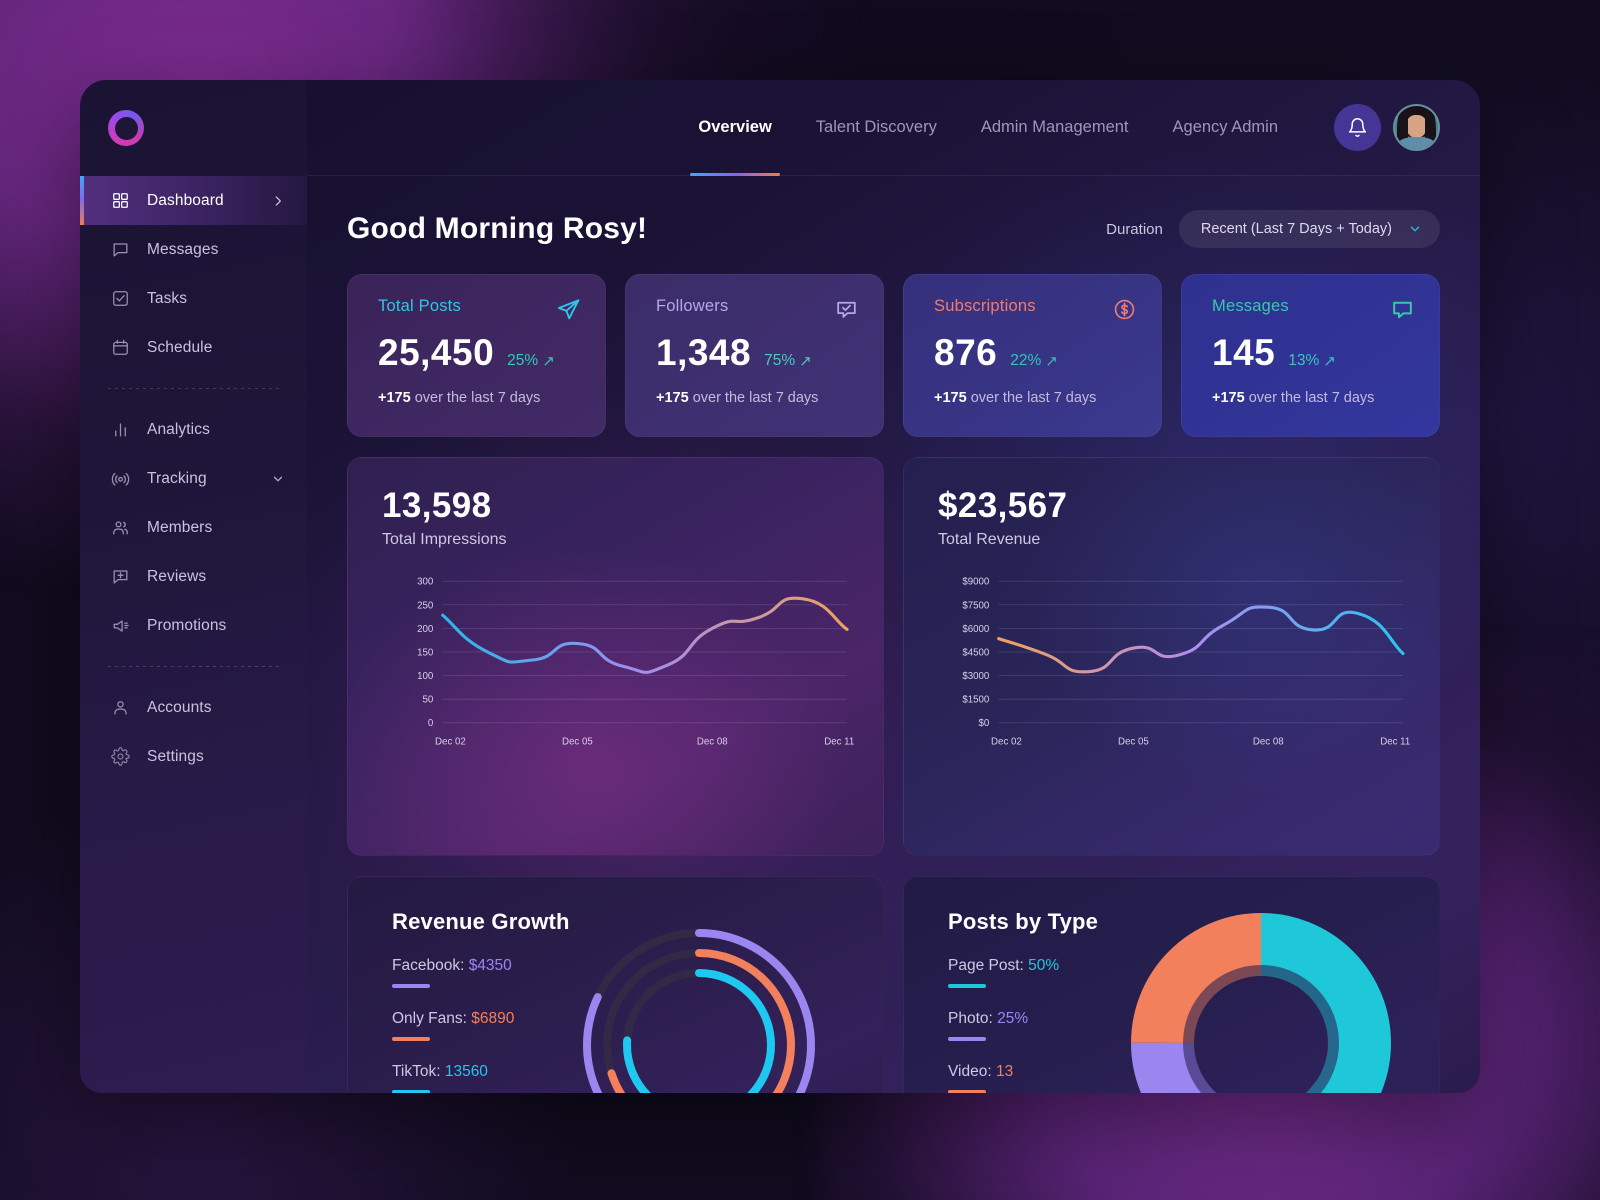 This screenshot has height=1200, width=1600. Describe the element at coordinates (1055, 128) in the screenshot. I see `tab-admin-management: Admin Management` at that location.